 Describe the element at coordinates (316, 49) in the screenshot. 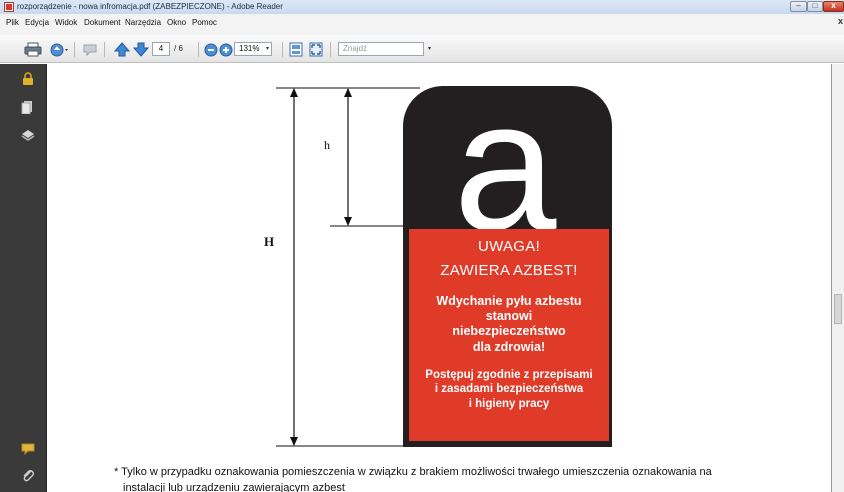

I see `full-screen-icon` at that location.